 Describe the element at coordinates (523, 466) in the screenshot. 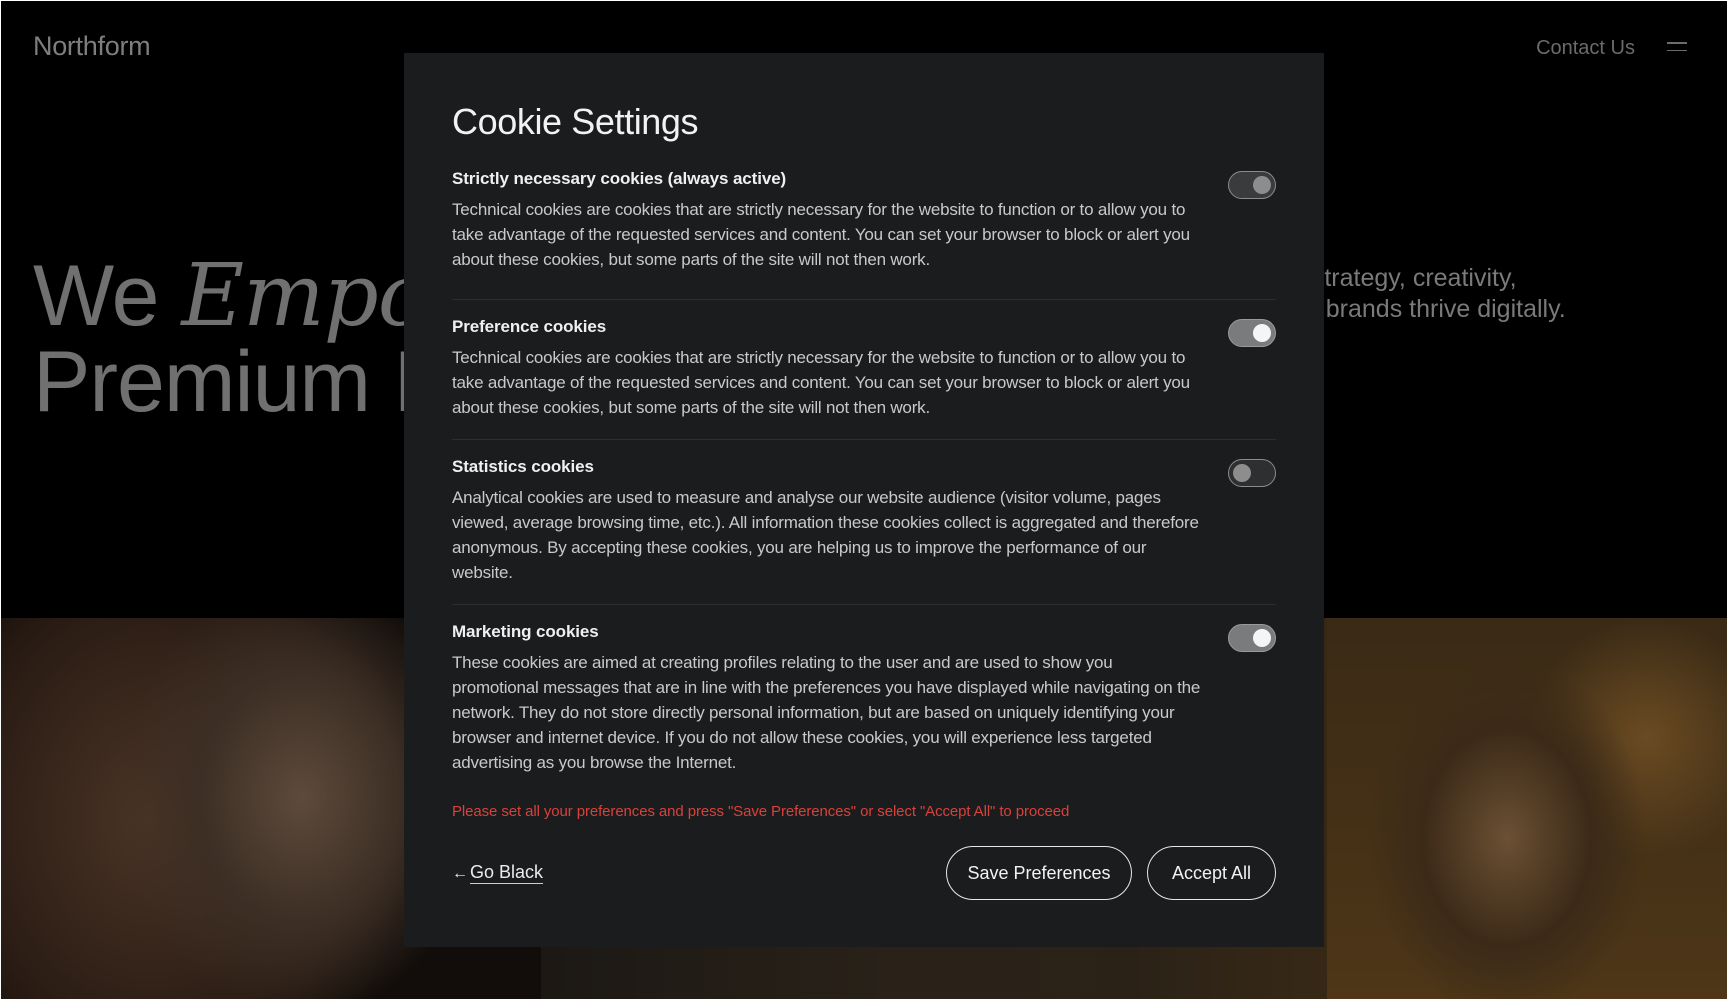

I see `section-title: Statistics cookies` at that location.